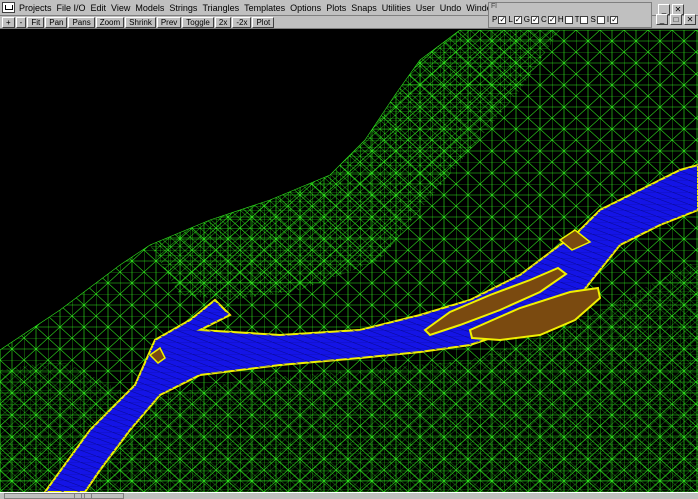  I want to click on layer-panel-title: Fl, so click(494, 6).